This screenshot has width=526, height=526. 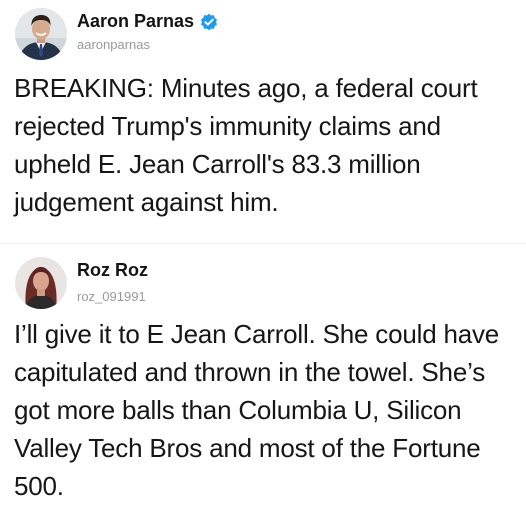 I want to click on author-display-name: Roz Roz, so click(x=112, y=270).